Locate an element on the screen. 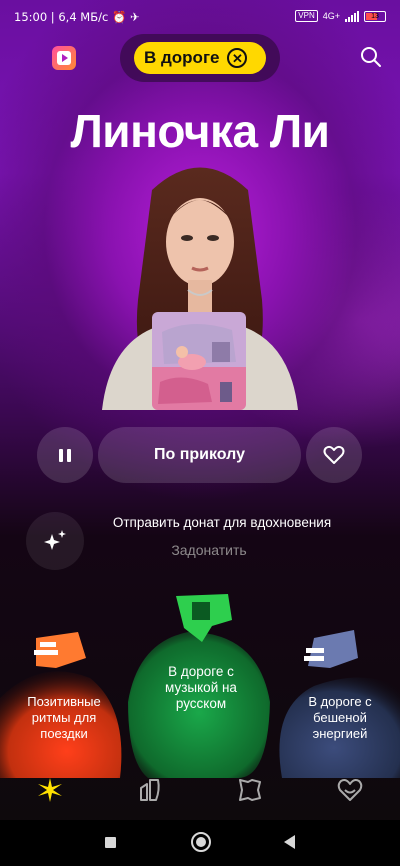 This screenshot has width=400, height=866. vibe-label-russian: В дороге с музыкой на русском is located at coordinates (201, 687).